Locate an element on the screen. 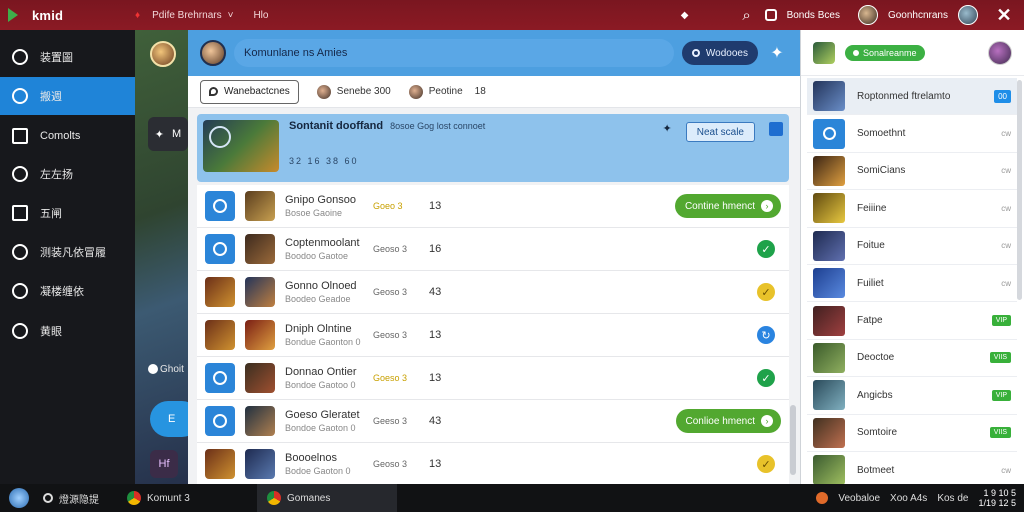 The height and width of the screenshot is (512, 1024). list-item: Fatpe VIP is located at coordinates (912, 321).